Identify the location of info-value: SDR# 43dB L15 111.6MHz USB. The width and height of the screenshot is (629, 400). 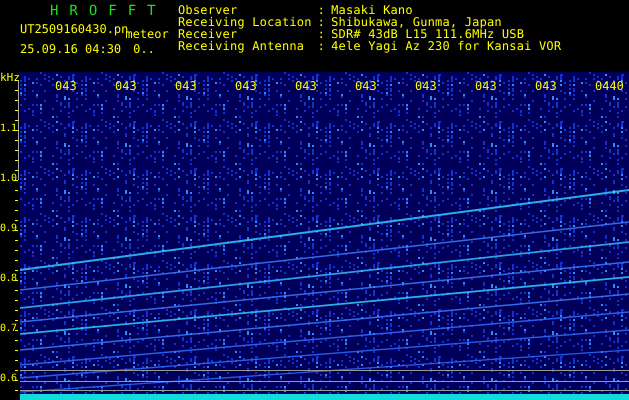
(427, 34).